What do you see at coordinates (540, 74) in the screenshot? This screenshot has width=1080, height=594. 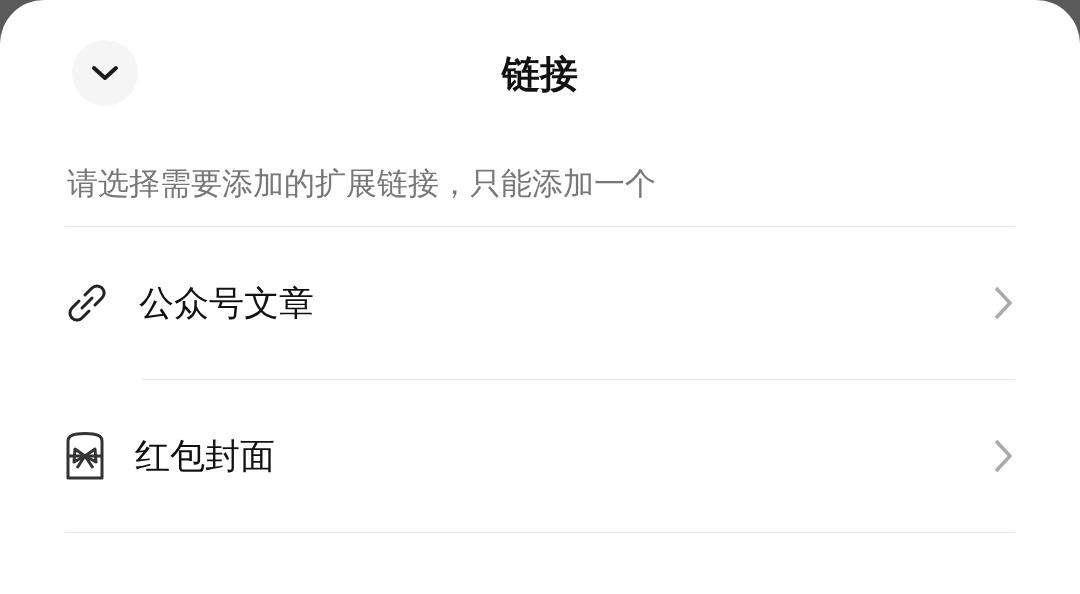 I see `sheet-title: 链接` at bounding box center [540, 74].